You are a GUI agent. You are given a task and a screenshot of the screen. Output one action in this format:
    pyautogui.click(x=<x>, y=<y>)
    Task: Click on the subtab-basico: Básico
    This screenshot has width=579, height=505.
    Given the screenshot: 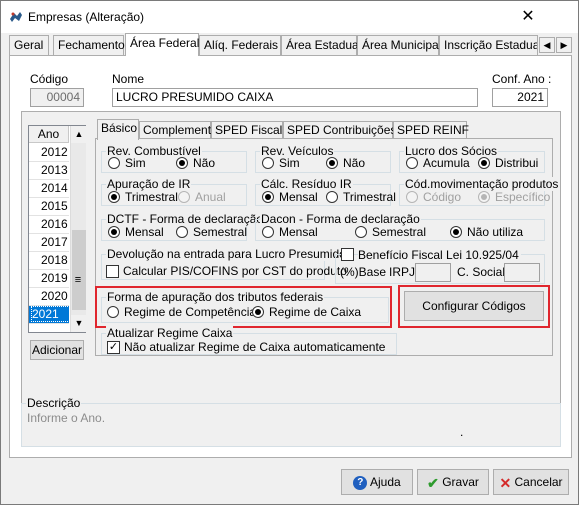 What is the action you would take?
    pyautogui.click(x=118, y=129)
    